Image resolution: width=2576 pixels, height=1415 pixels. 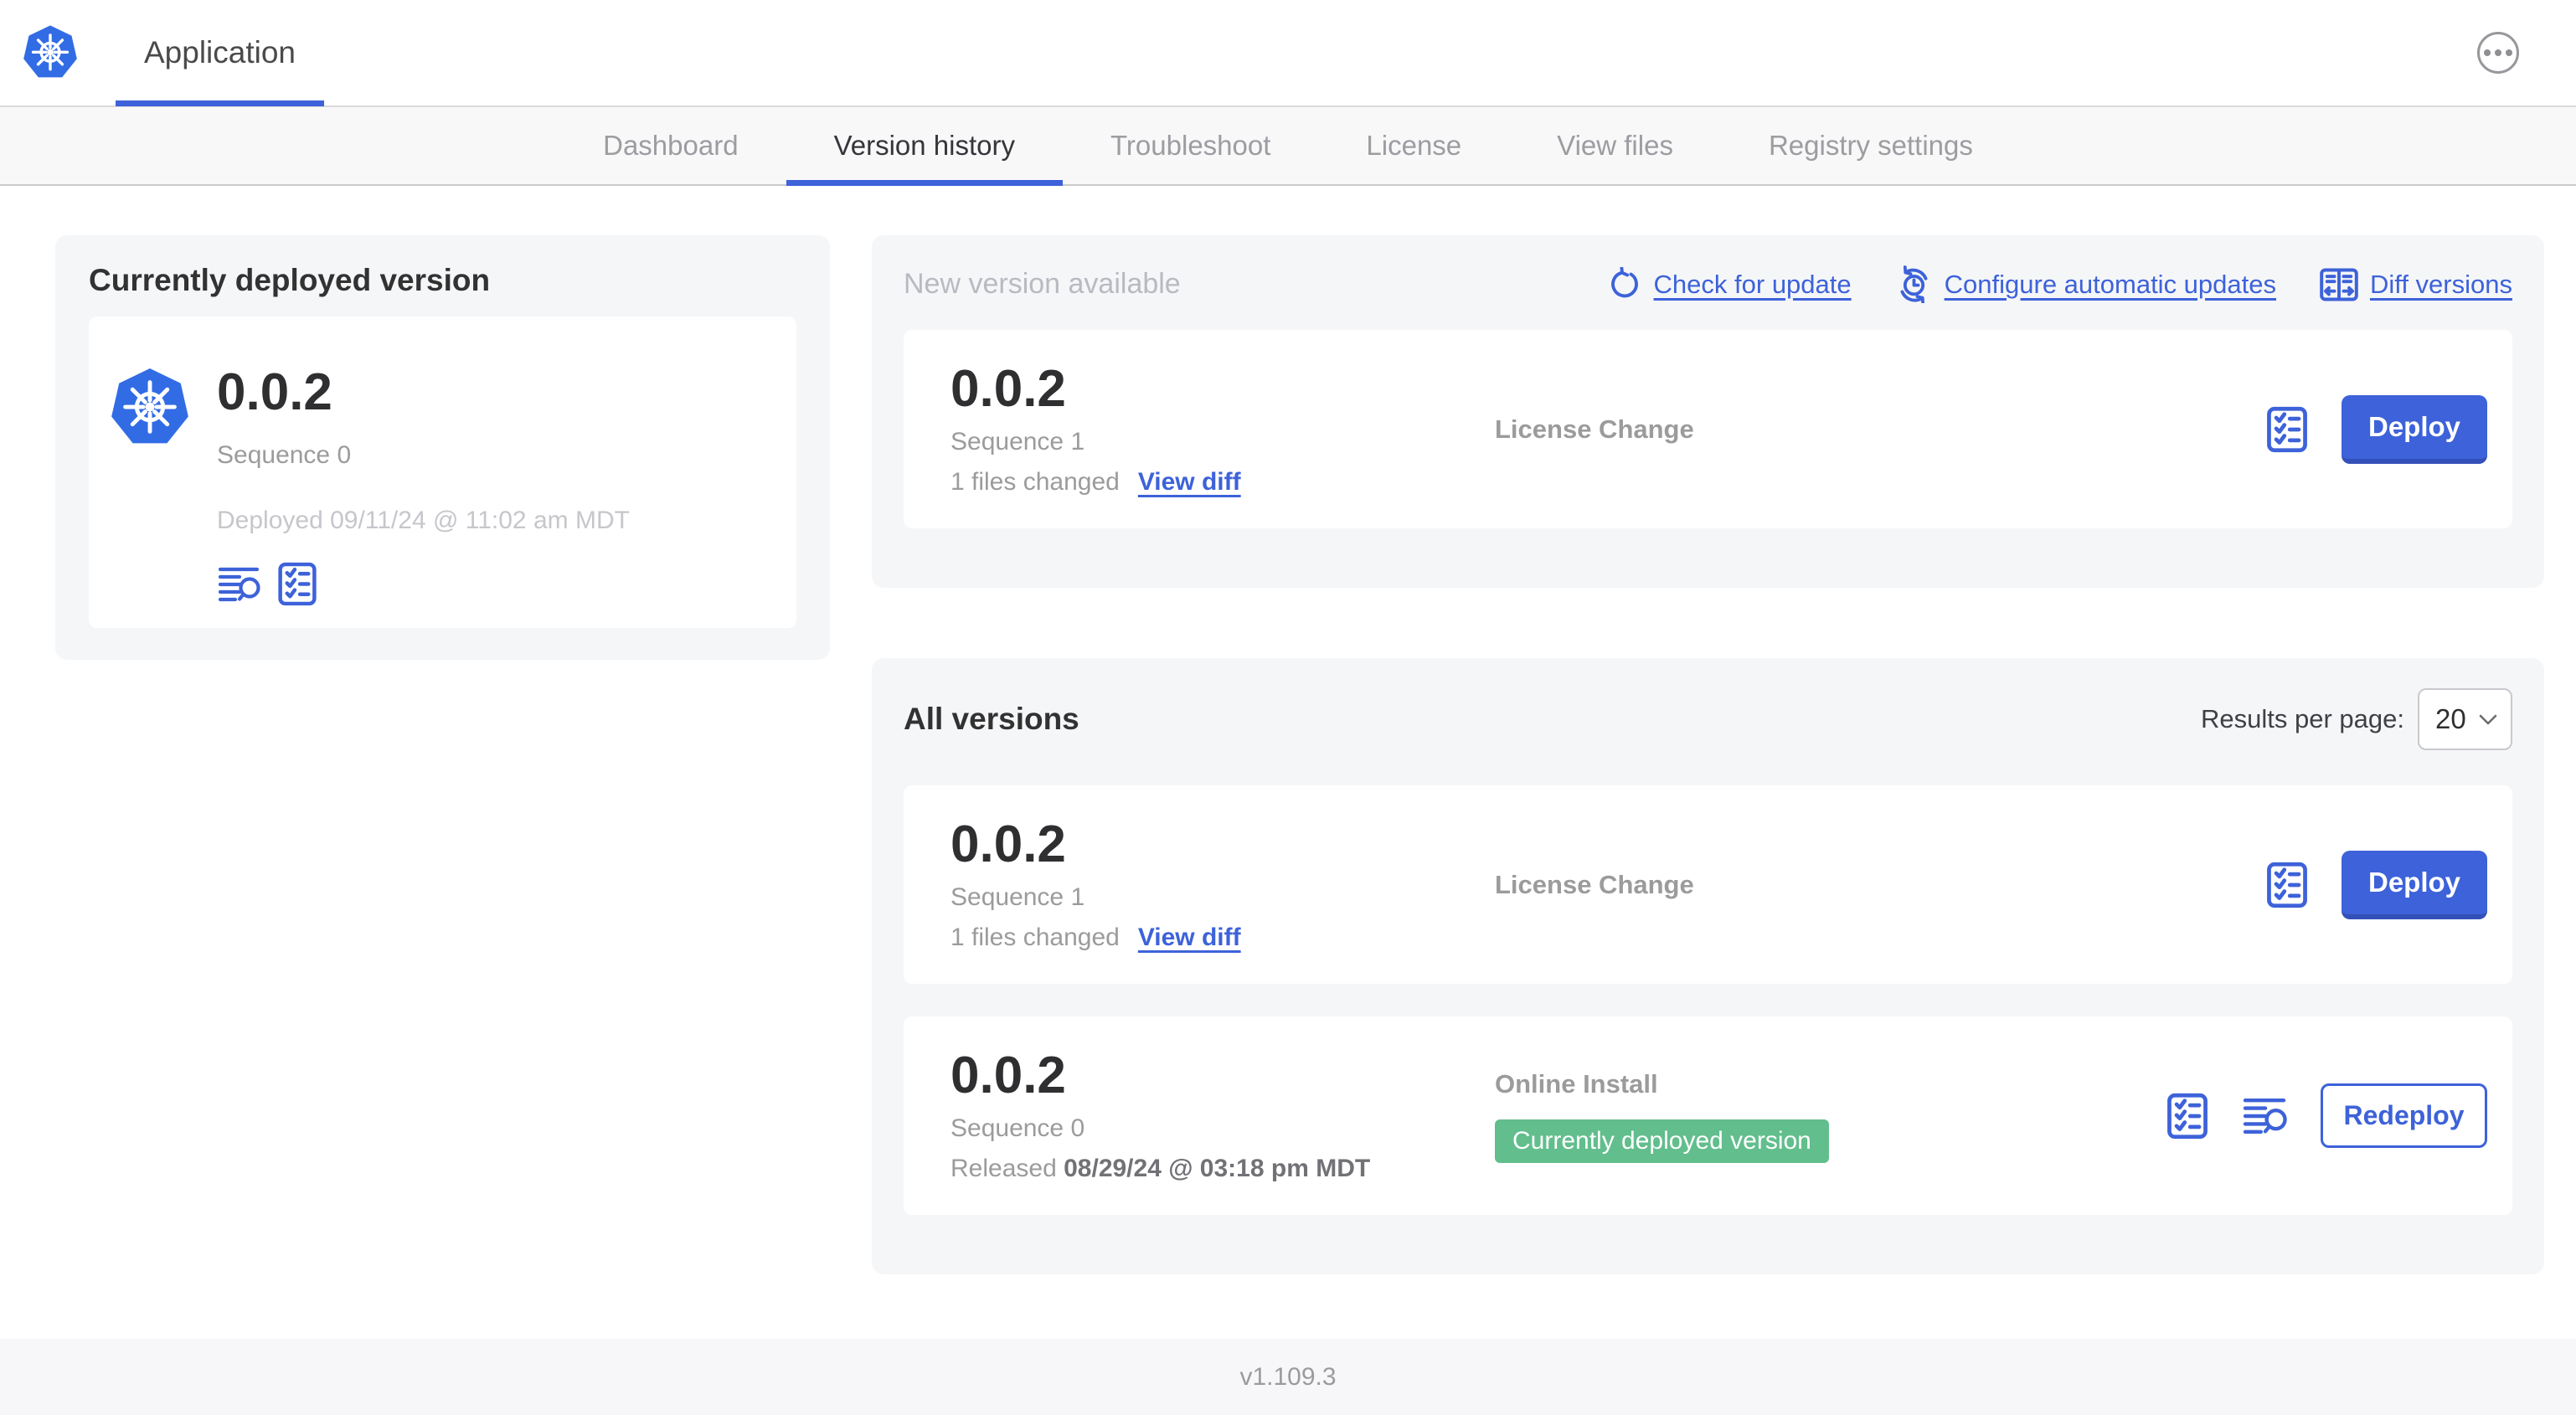 I want to click on configure-automatic-updates-link: Configure automatic updates, so click(x=2085, y=284).